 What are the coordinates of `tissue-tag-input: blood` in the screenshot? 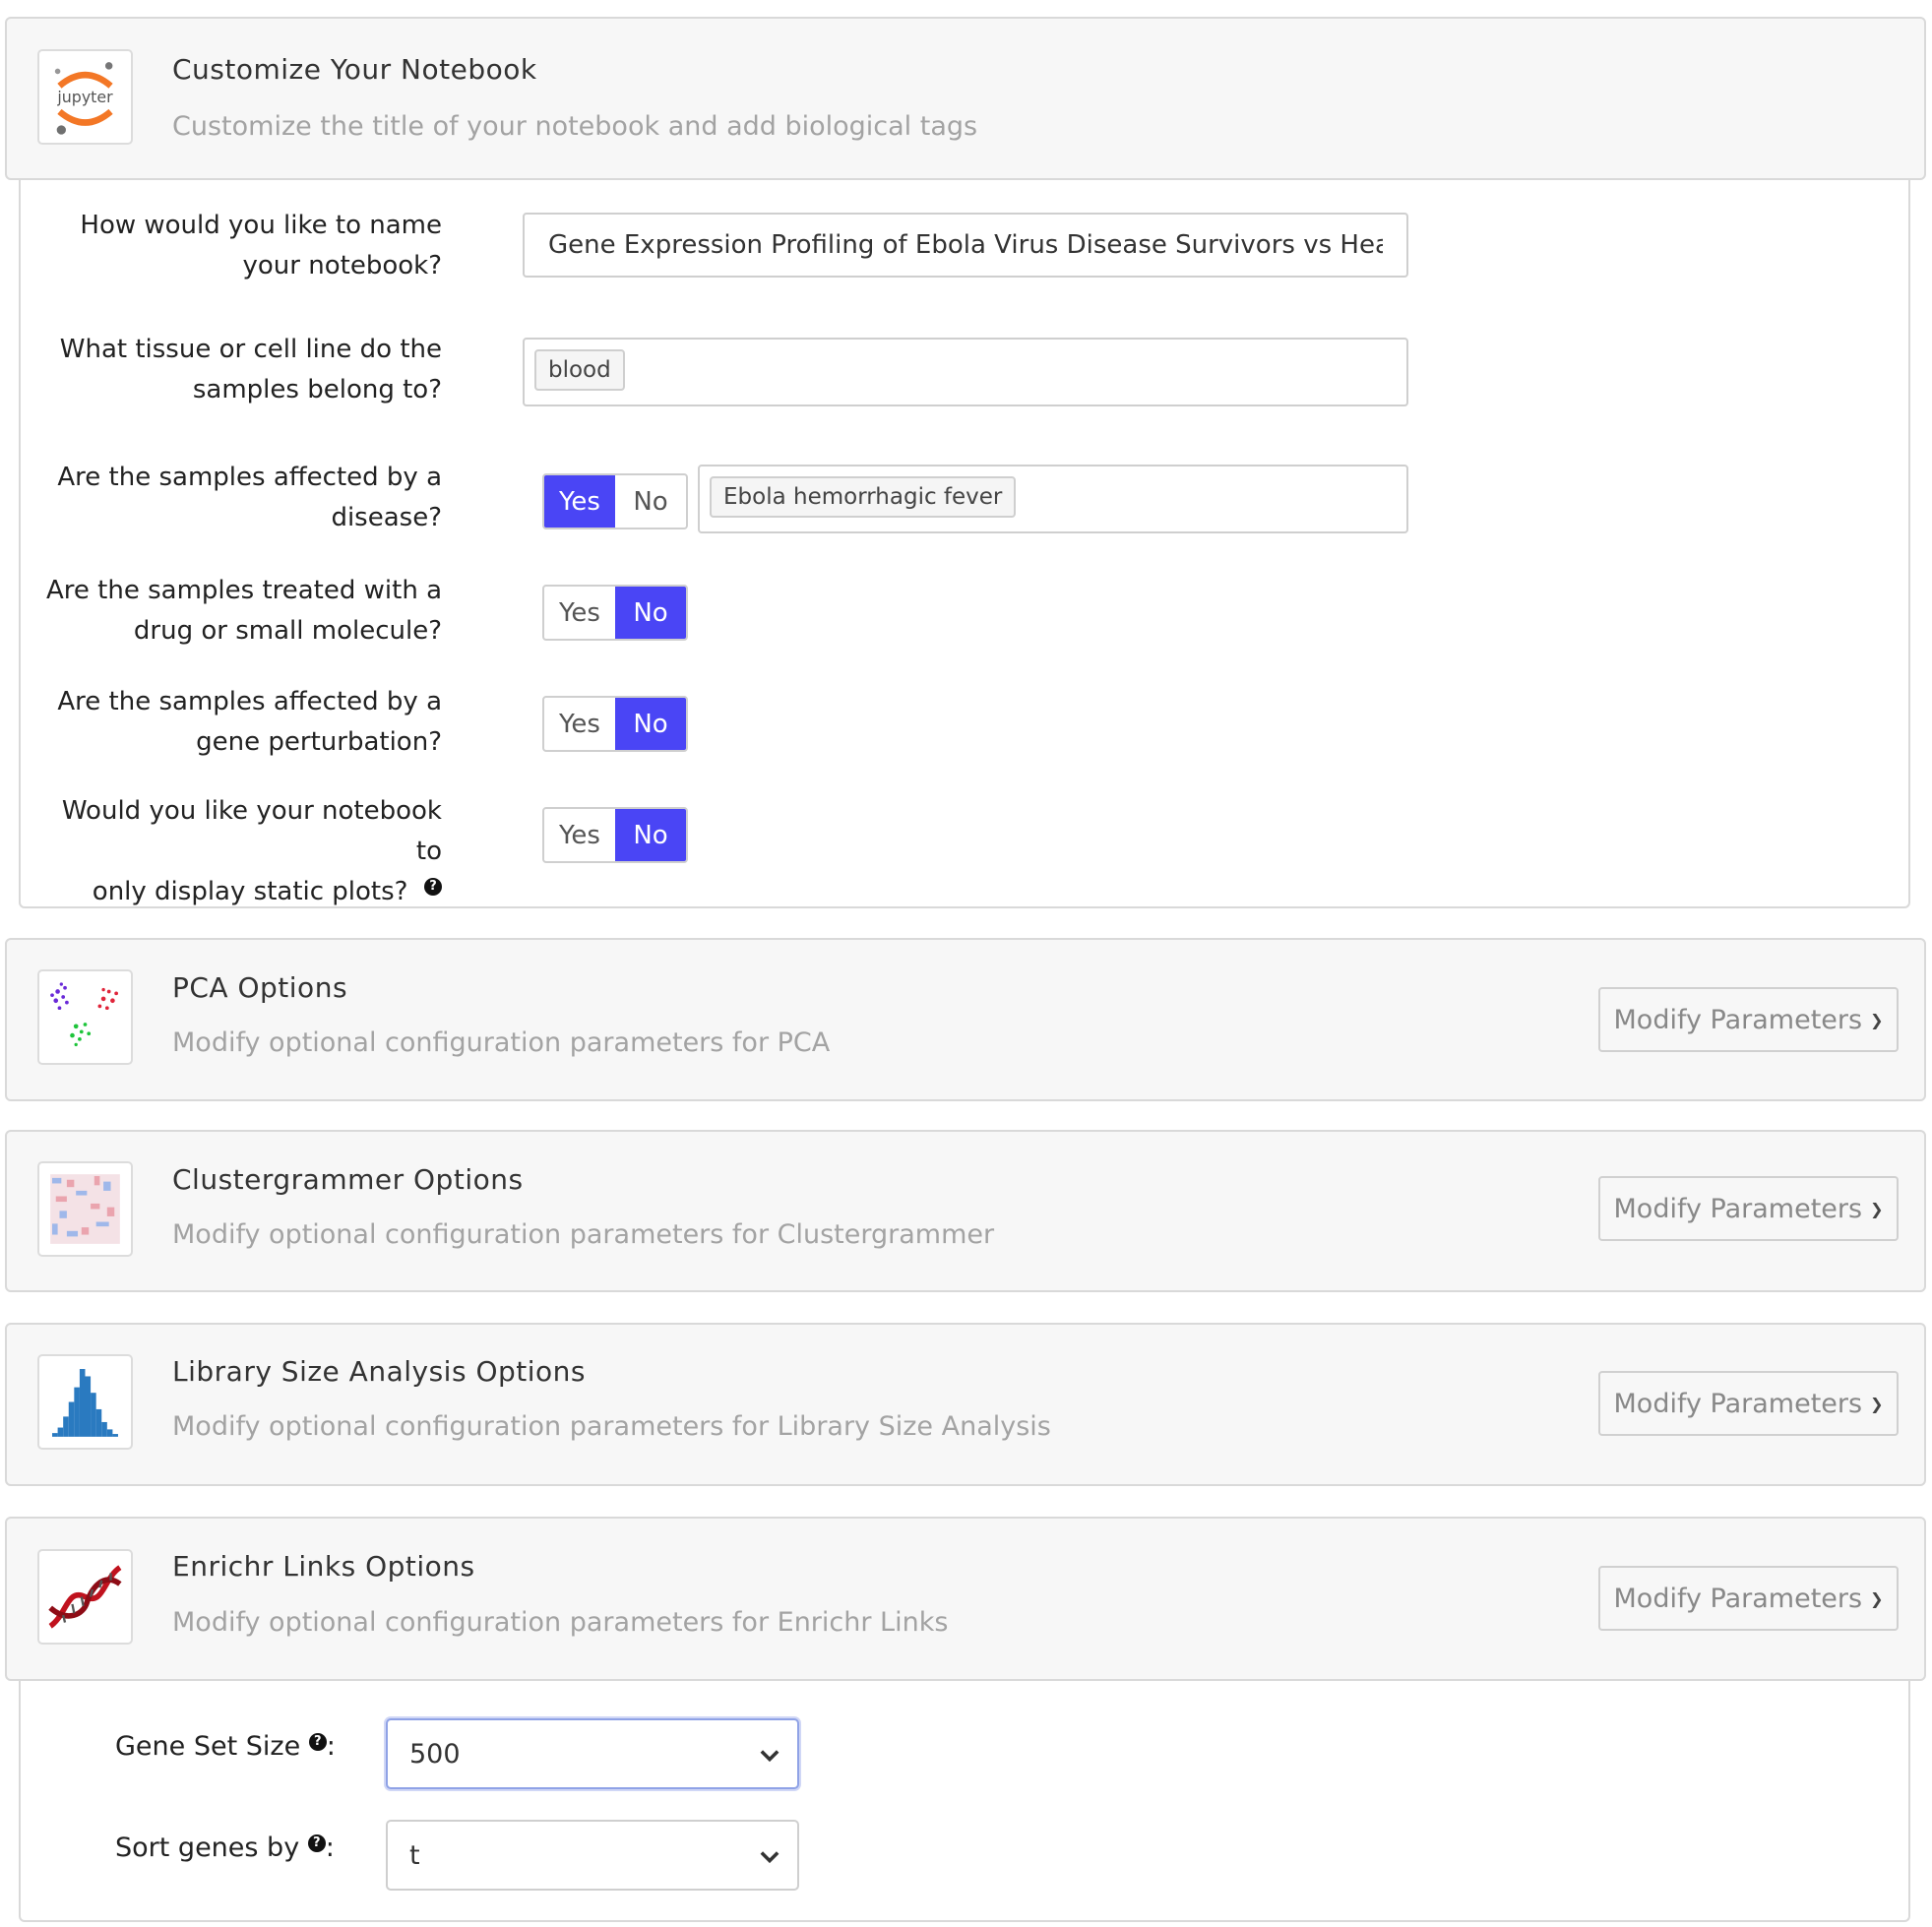 It's located at (966, 372).